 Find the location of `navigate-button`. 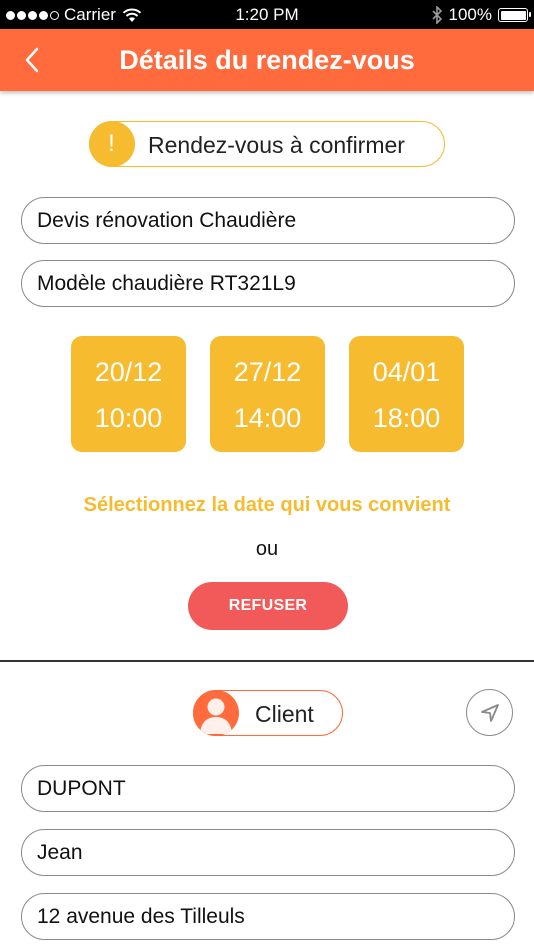

navigate-button is located at coordinates (489, 712).